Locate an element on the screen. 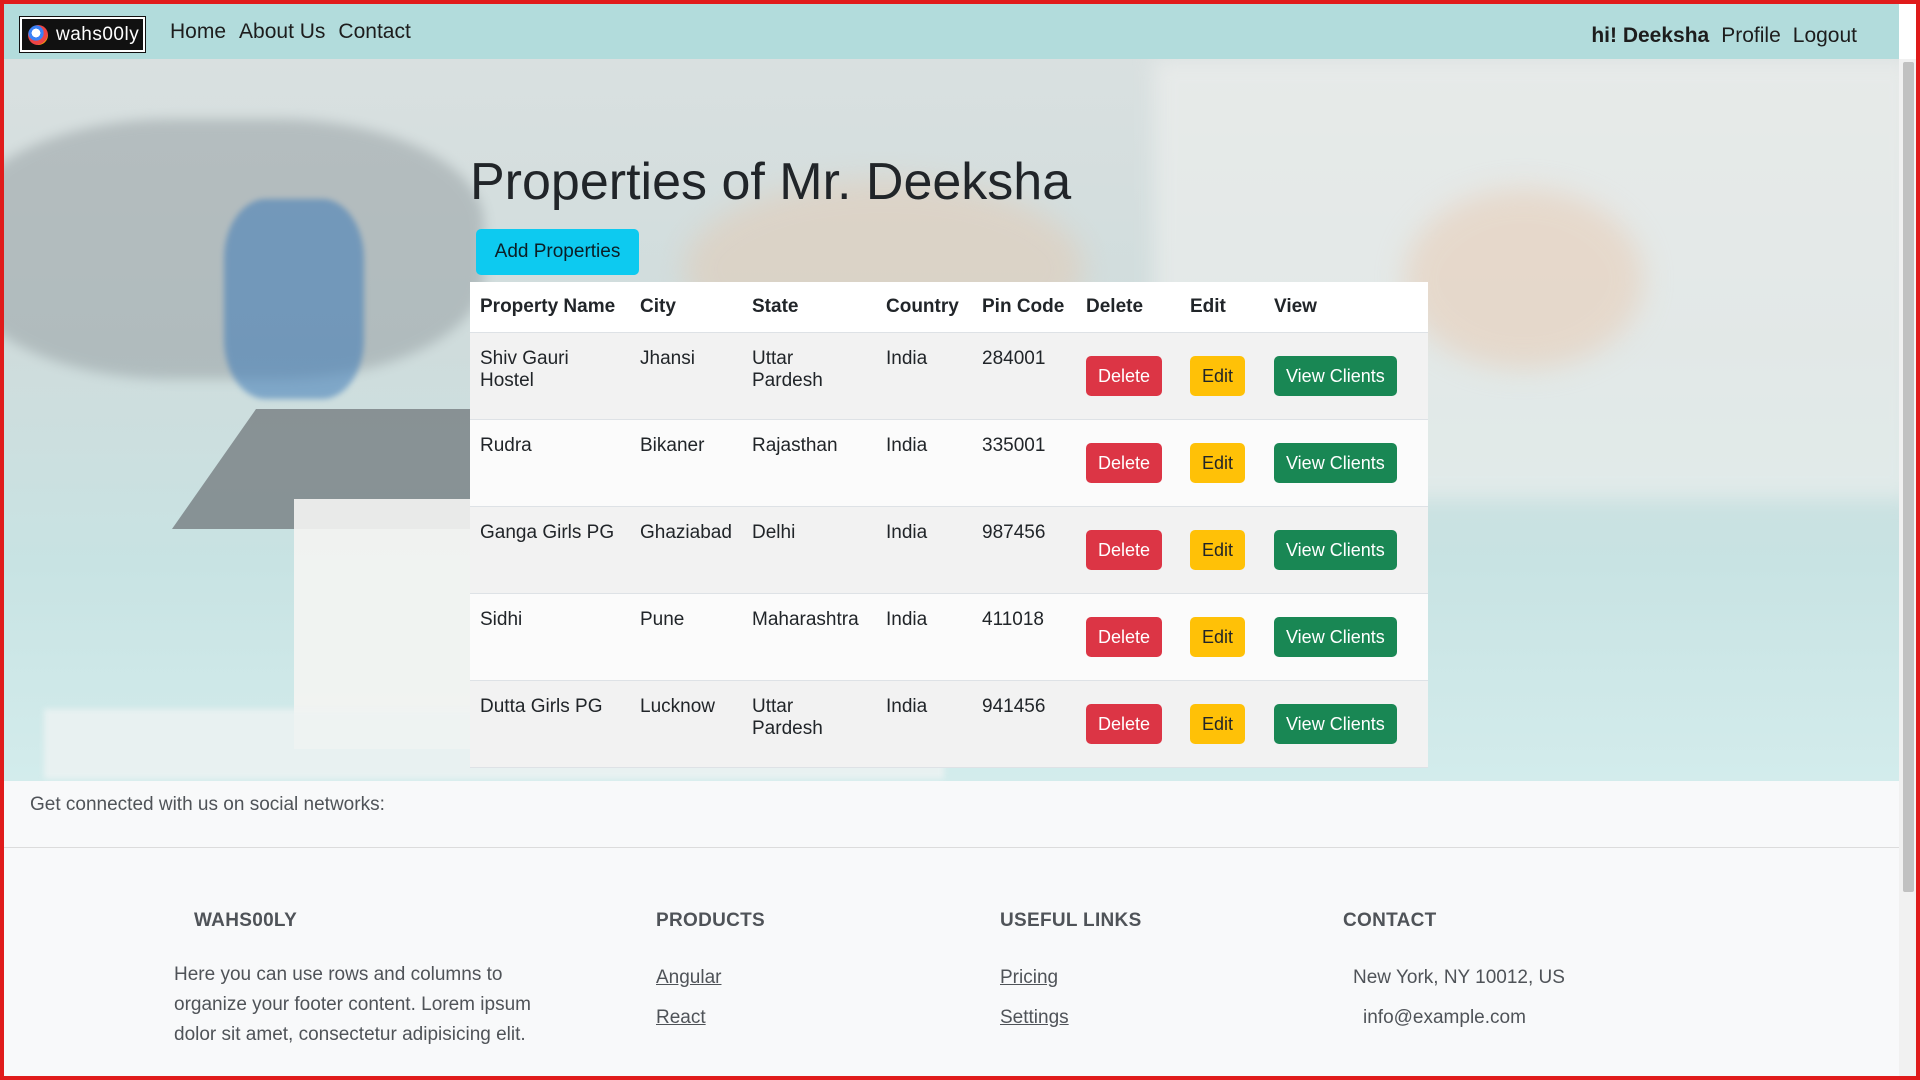 The width and height of the screenshot is (1920, 1080). brand-name: wahs00ly is located at coordinates (98, 34).